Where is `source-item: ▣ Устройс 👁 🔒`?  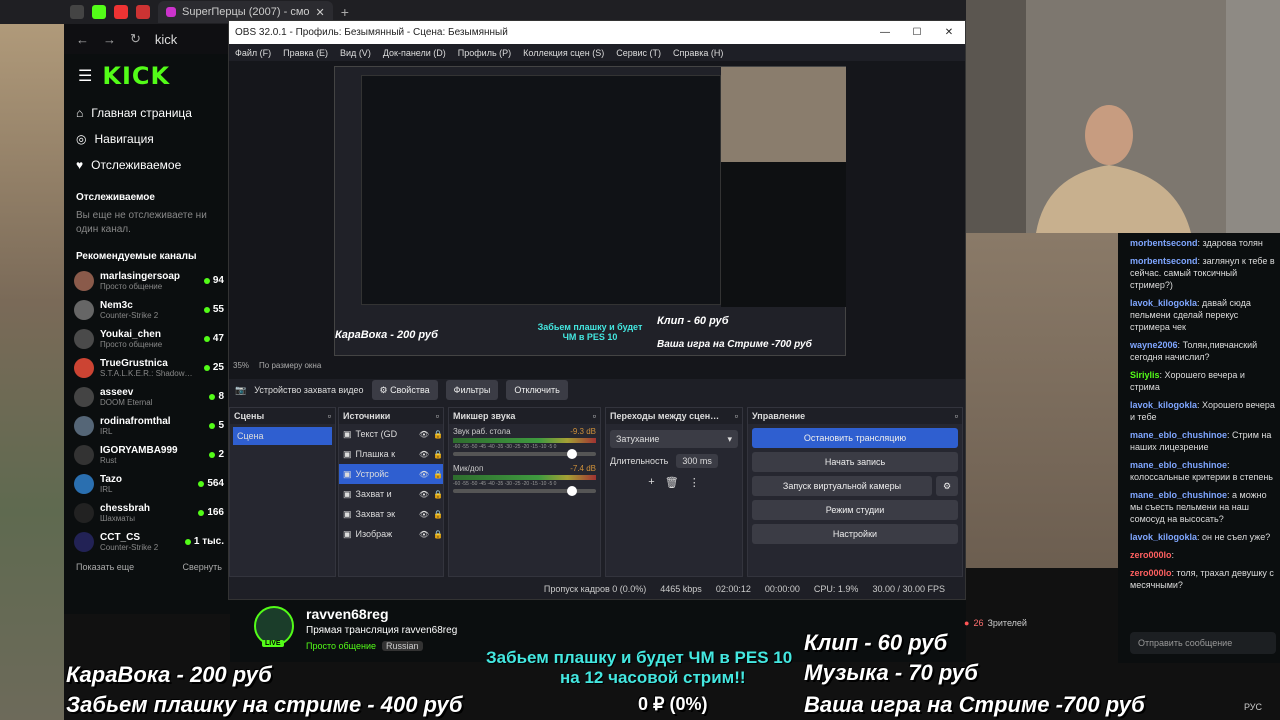 source-item: ▣ Устройс 👁 🔒 is located at coordinates (391, 474).